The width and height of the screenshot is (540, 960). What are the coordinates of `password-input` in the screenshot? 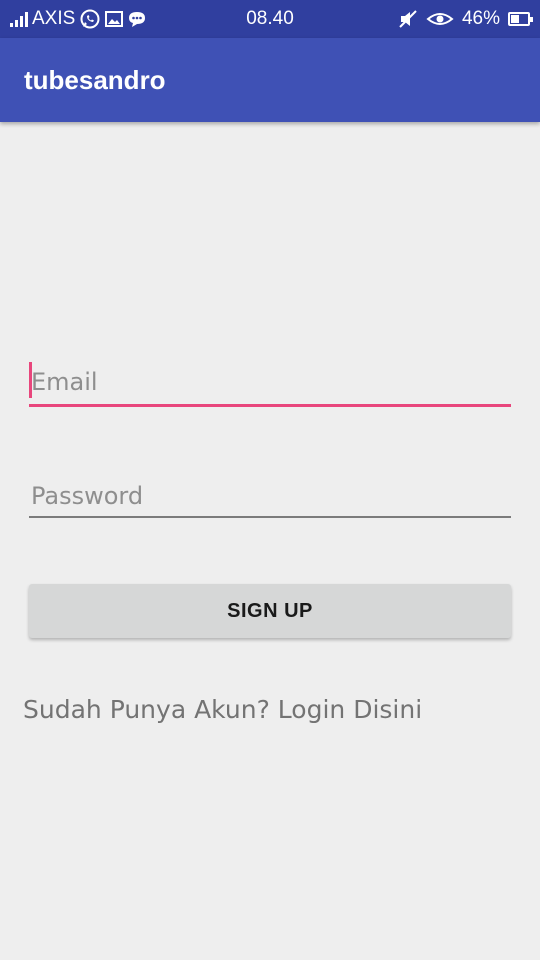 It's located at (270, 496).